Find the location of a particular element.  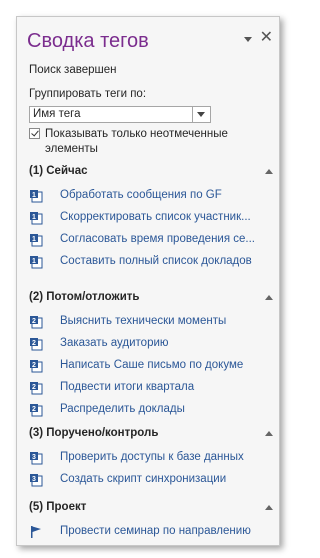

tag-item: 2 Подвести итоги квартала is located at coordinates (149, 389).